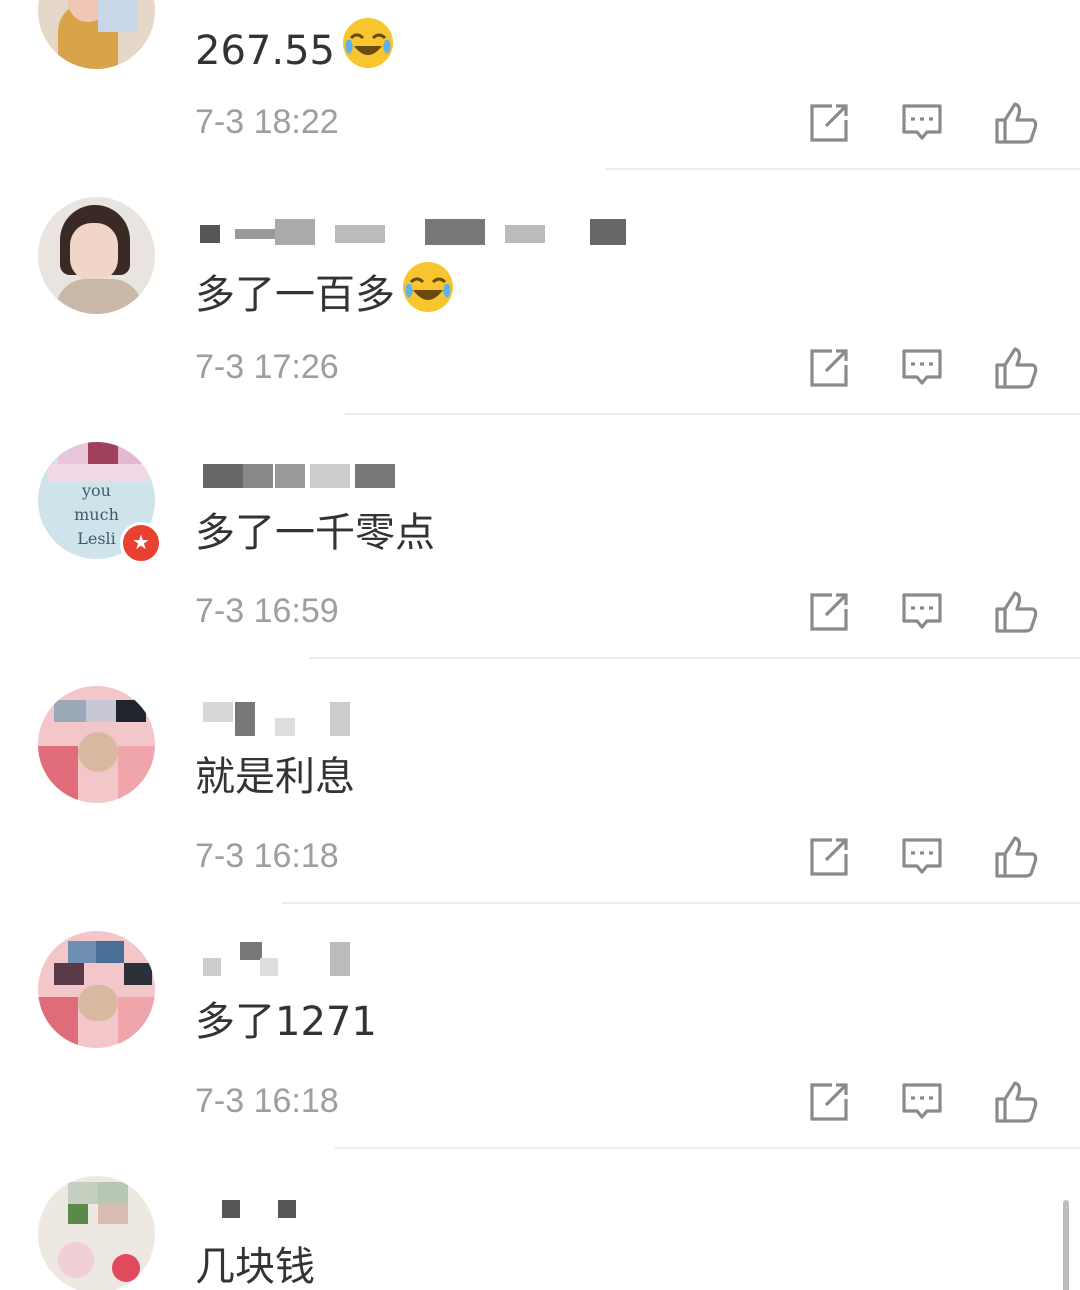  I want to click on comment-text: 267.55, so click(295, 50).